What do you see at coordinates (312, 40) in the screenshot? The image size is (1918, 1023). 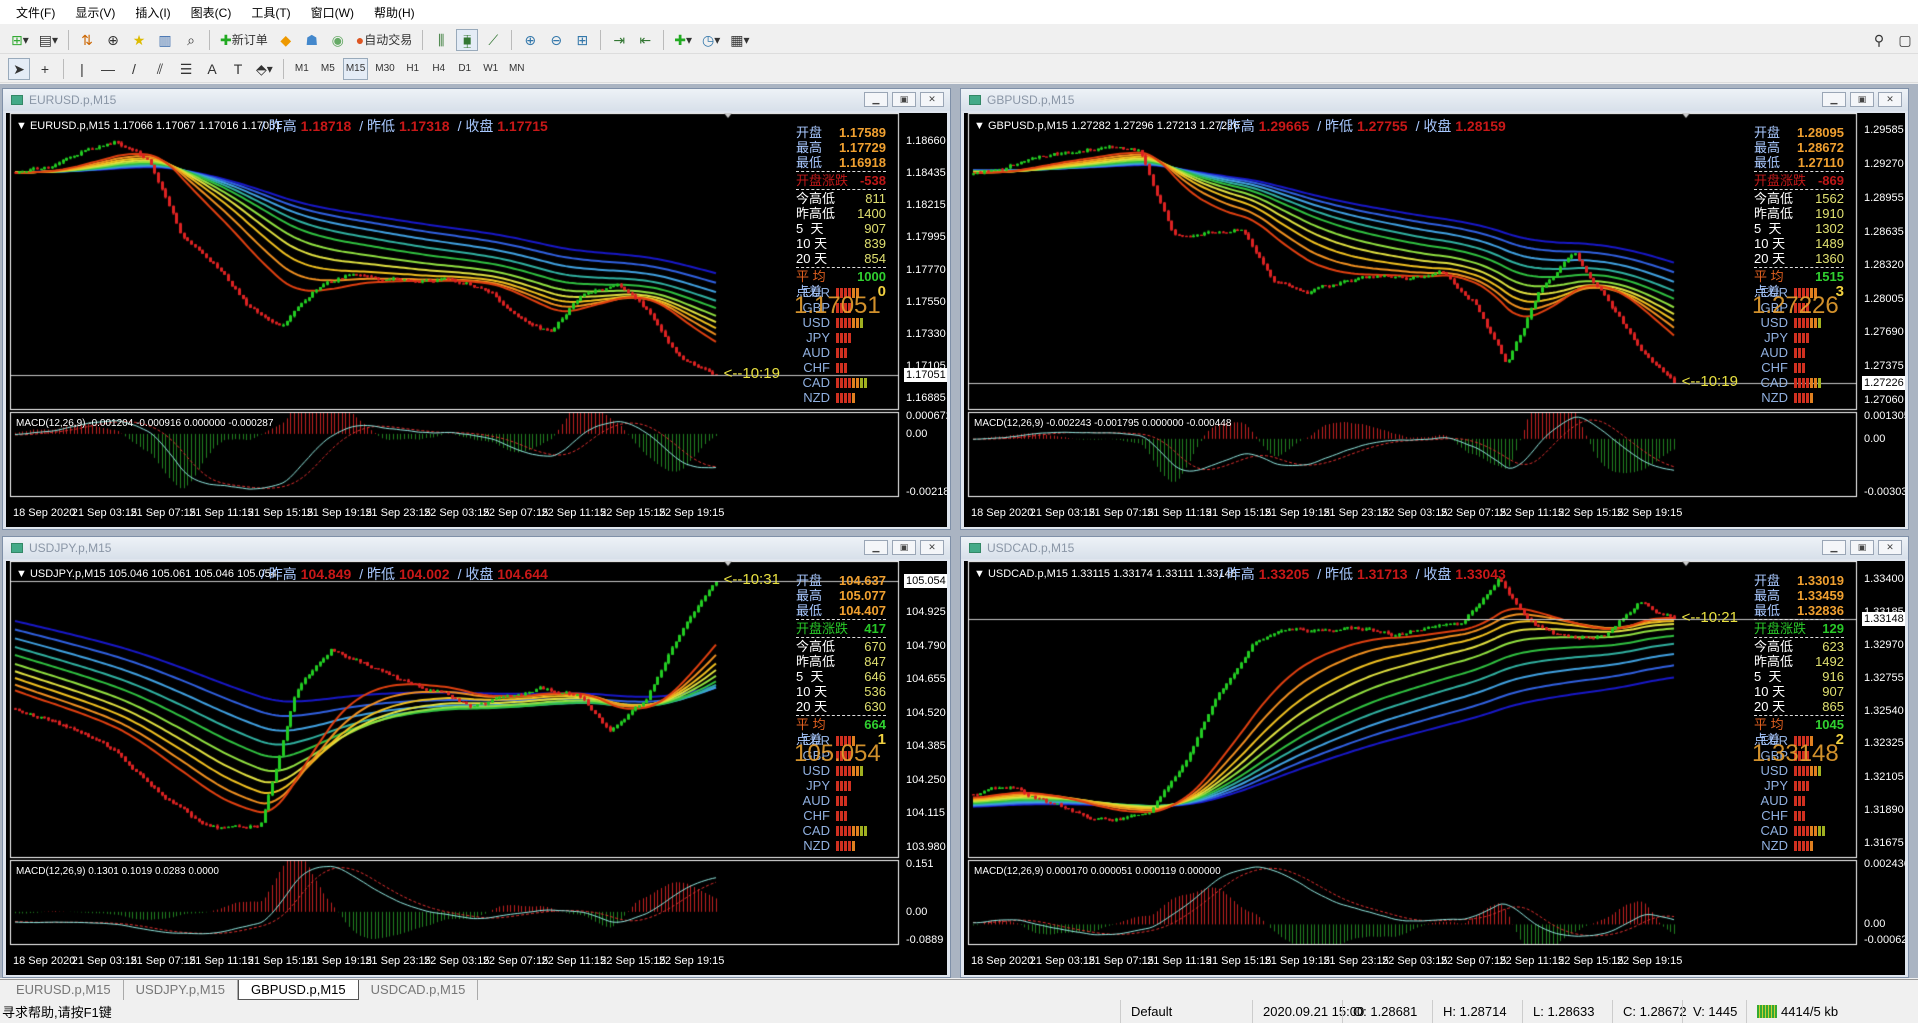 I see `signals-icon: ☗` at bounding box center [312, 40].